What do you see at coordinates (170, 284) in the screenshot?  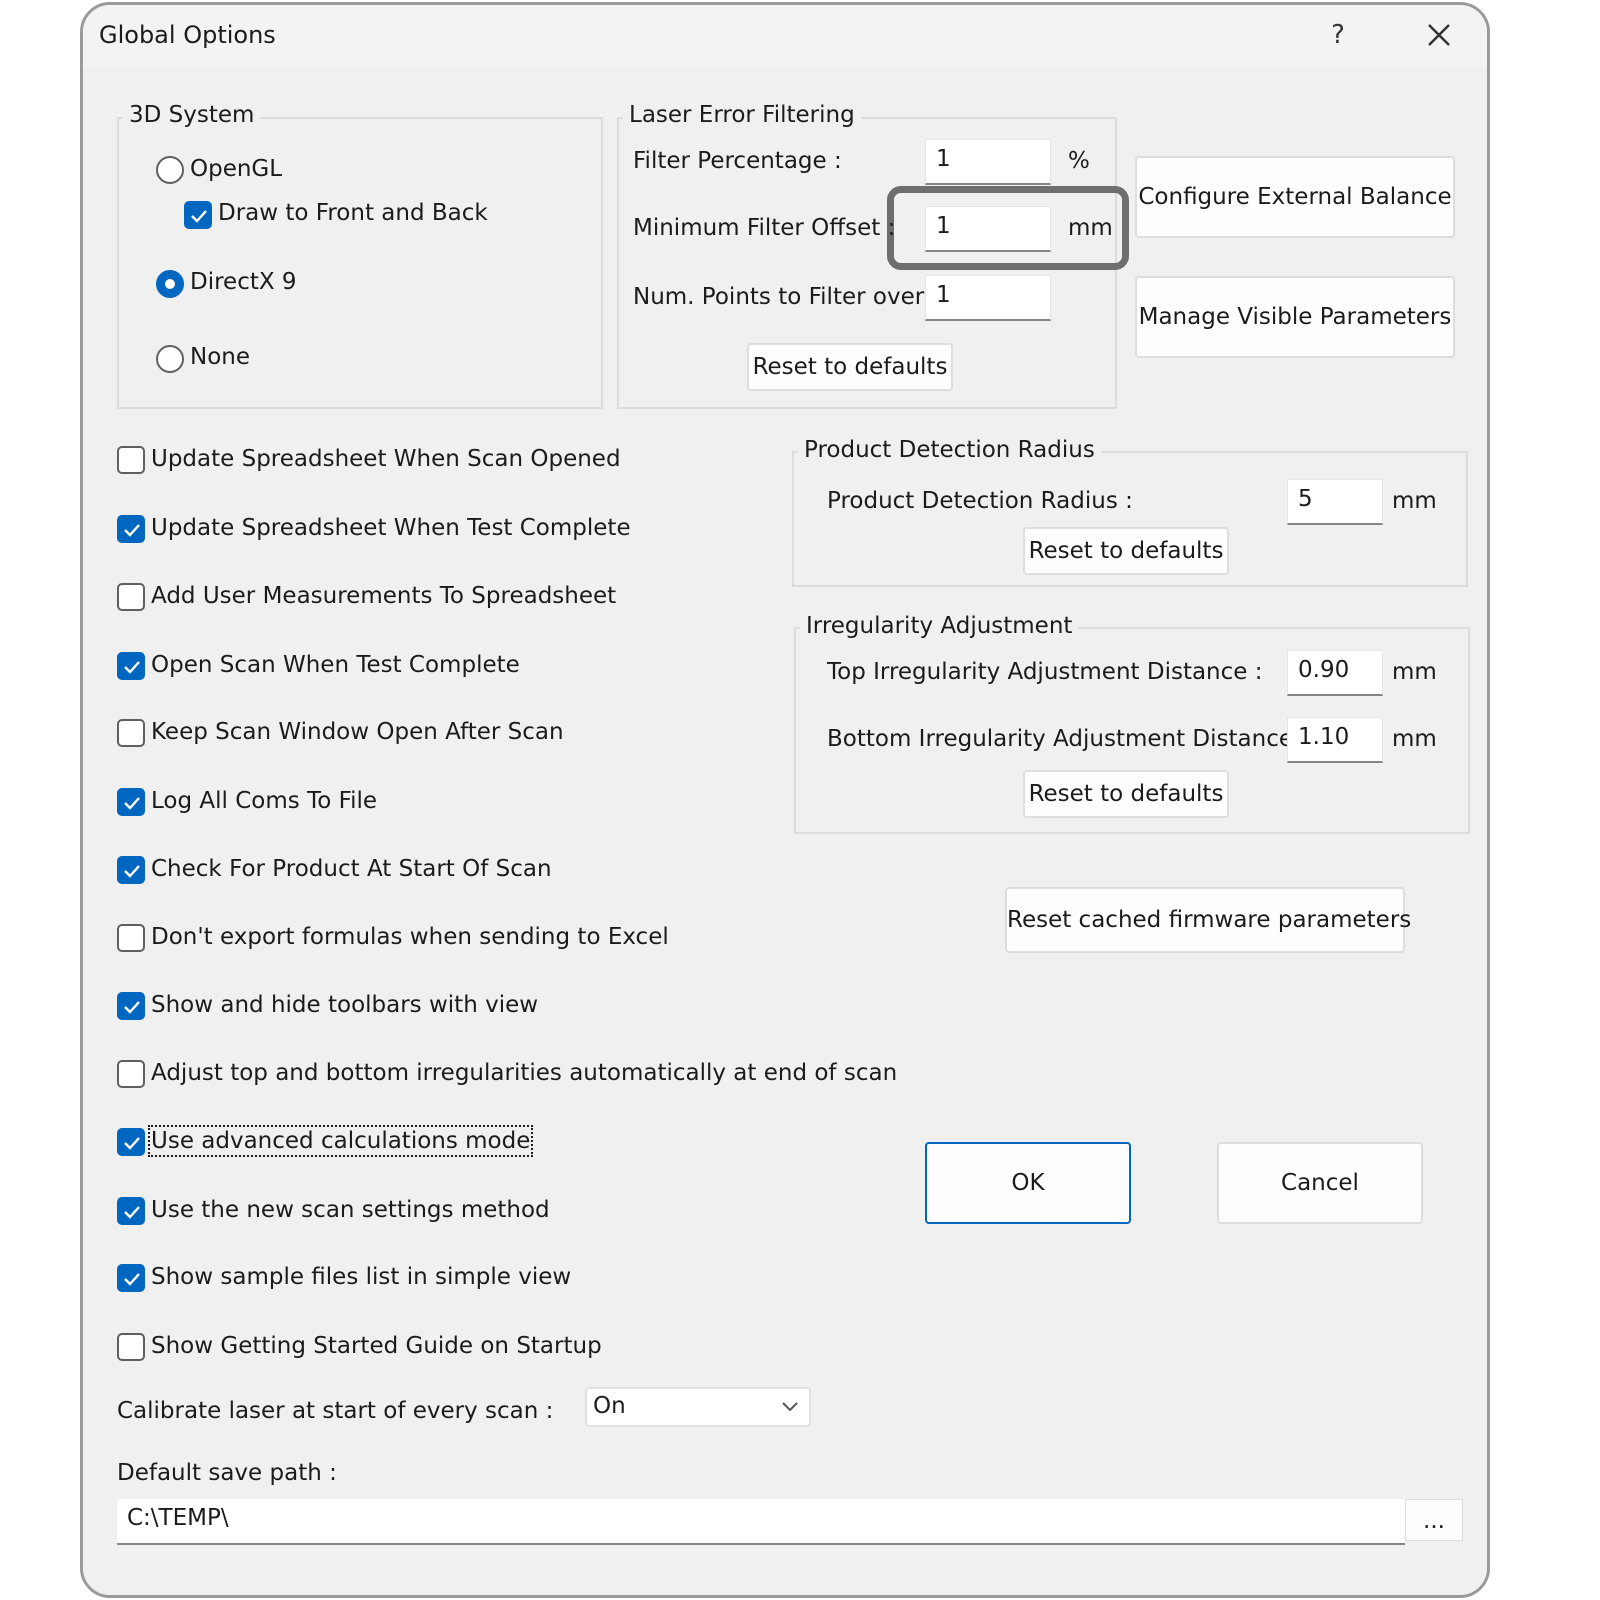 I see `radio-directx9` at bounding box center [170, 284].